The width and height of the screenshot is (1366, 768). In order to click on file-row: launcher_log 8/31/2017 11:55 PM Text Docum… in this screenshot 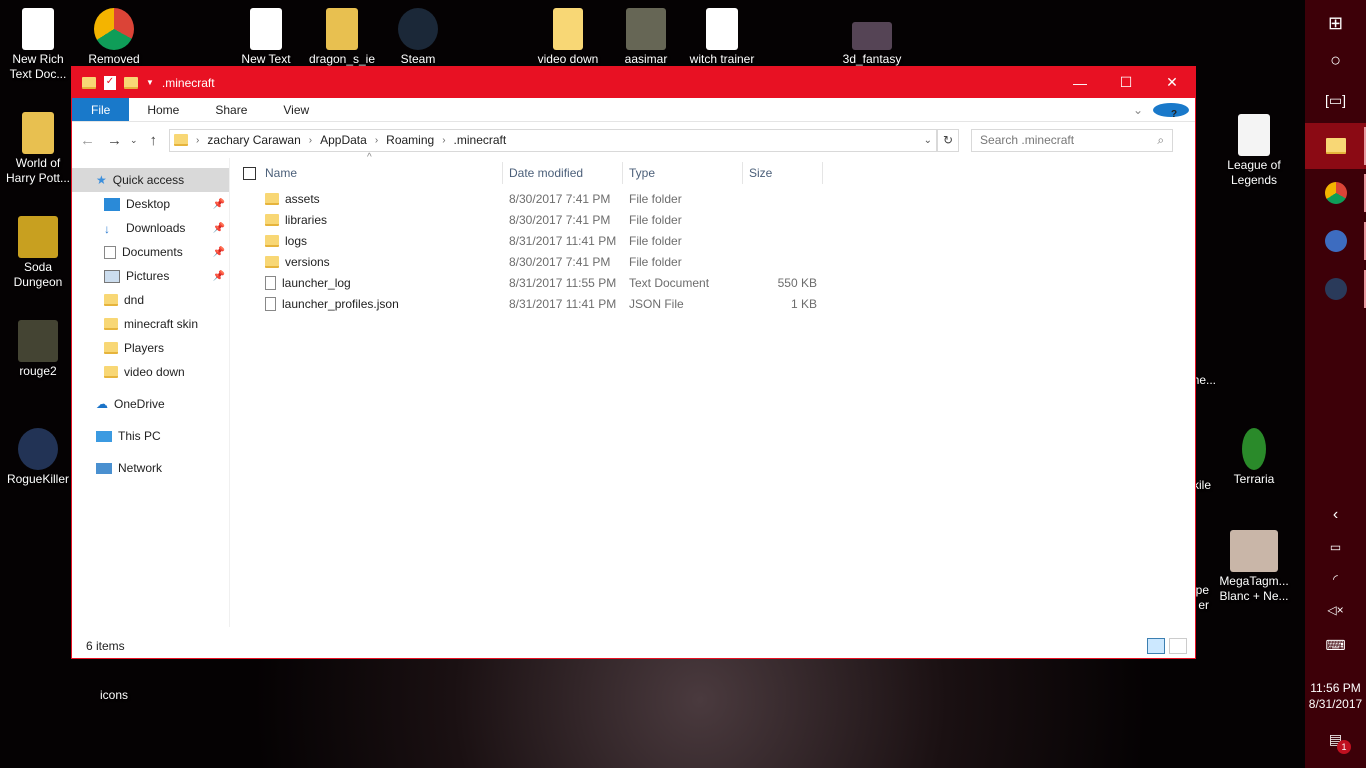, I will do `click(719, 282)`.